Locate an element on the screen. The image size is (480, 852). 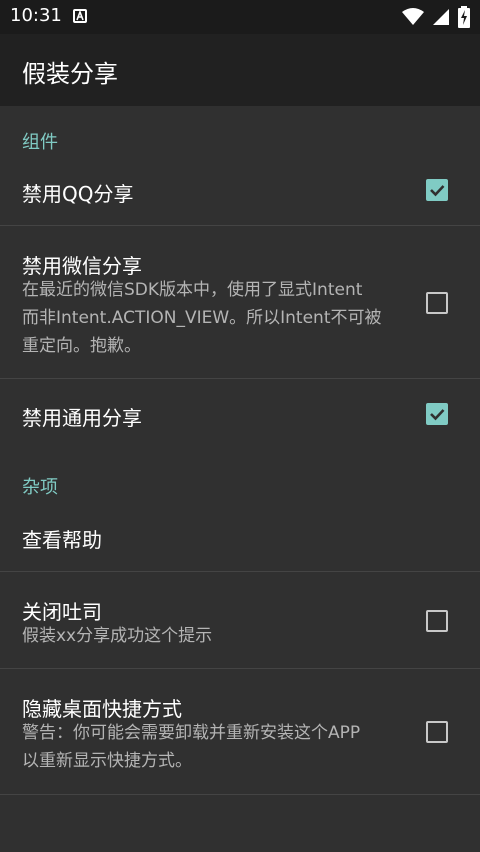
pref-summary: 警告：你可能会需要卸载并重新安装这个APP 以重新显示快捷方式。 is located at coordinates (191, 747).